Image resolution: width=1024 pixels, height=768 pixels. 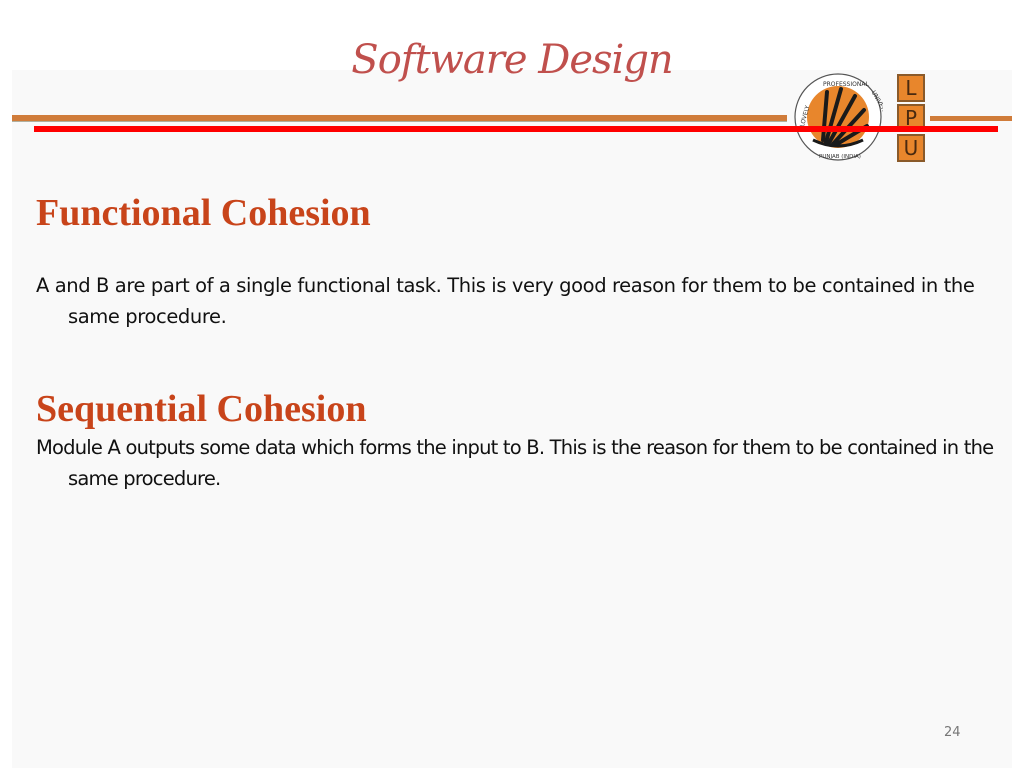 What do you see at coordinates (952, 732) in the screenshot?
I see `page-number: 24` at bounding box center [952, 732].